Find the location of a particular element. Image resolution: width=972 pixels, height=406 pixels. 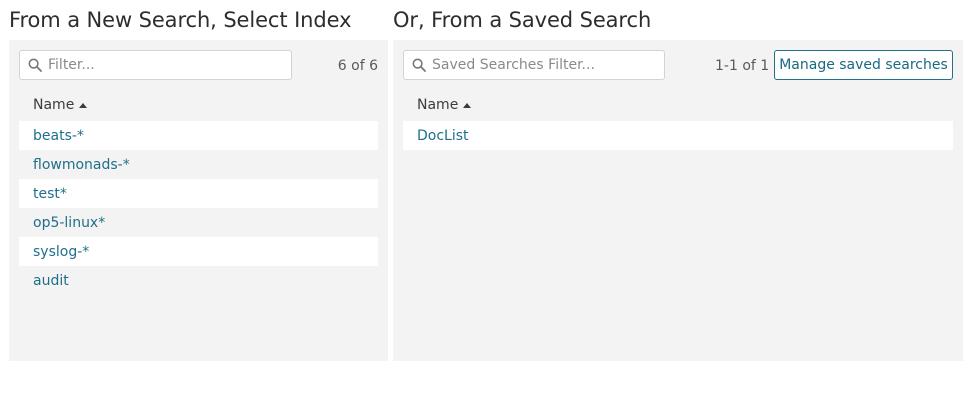

index-pattern-row: flowmonads-* is located at coordinates (198, 164).